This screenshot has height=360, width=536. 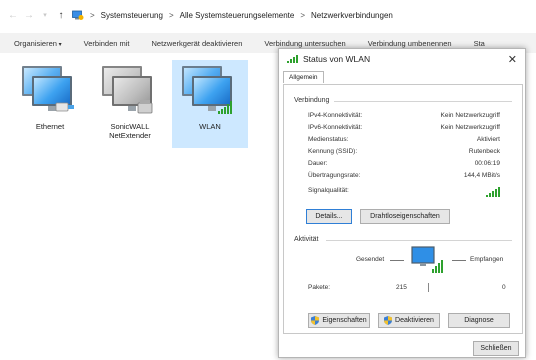 I want to click on signal-quality-icon, so click(x=493, y=192).